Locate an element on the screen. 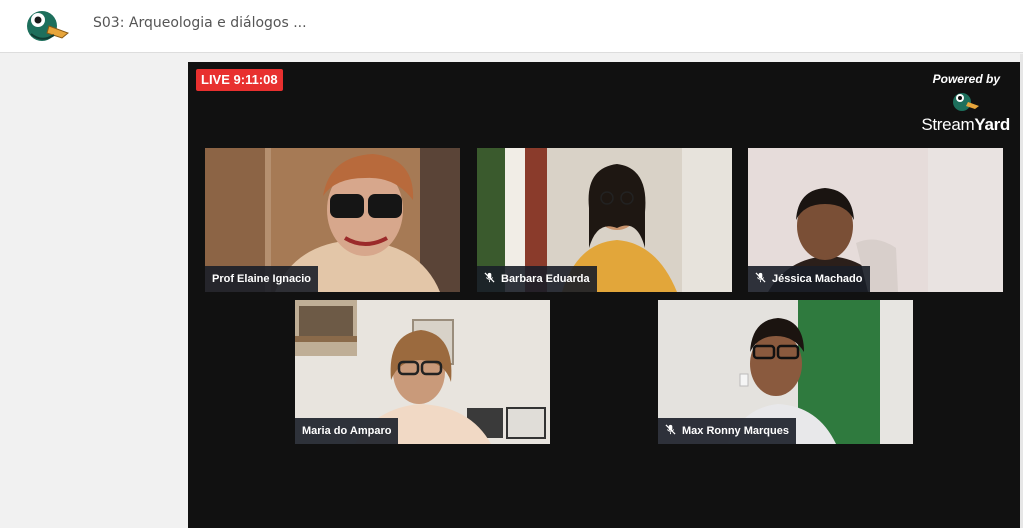 Image resolution: width=1023 pixels, height=528 pixels. participant-name-tag: Maria do Amparo is located at coordinates (347, 431).